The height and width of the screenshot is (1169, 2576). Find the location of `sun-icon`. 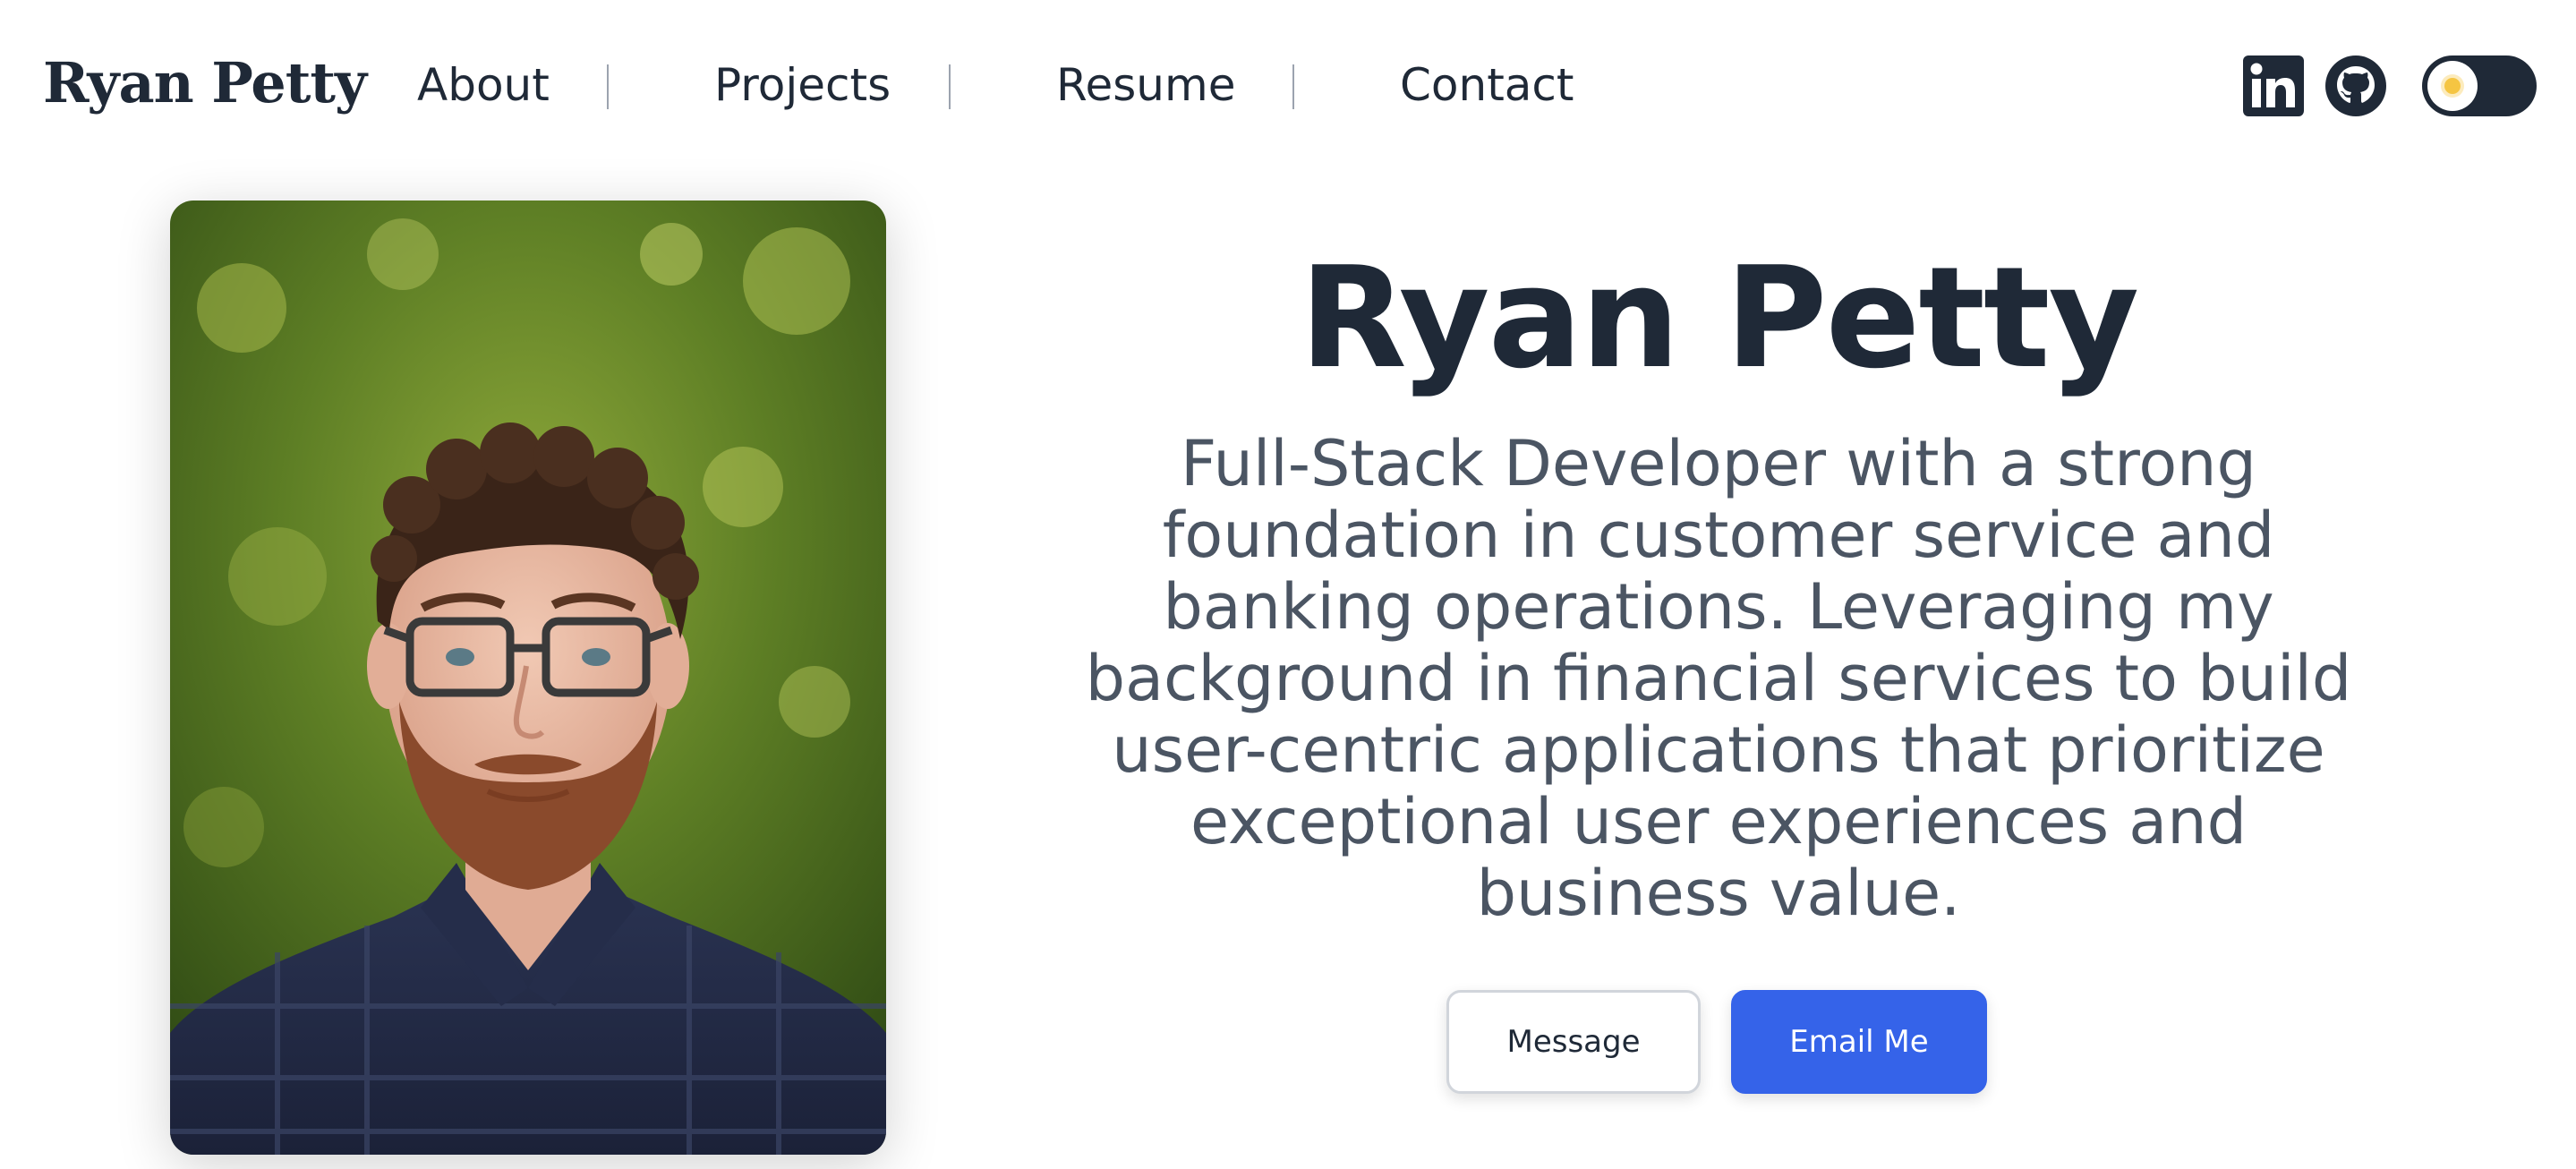

sun-icon is located at coordinates (2452, 86).